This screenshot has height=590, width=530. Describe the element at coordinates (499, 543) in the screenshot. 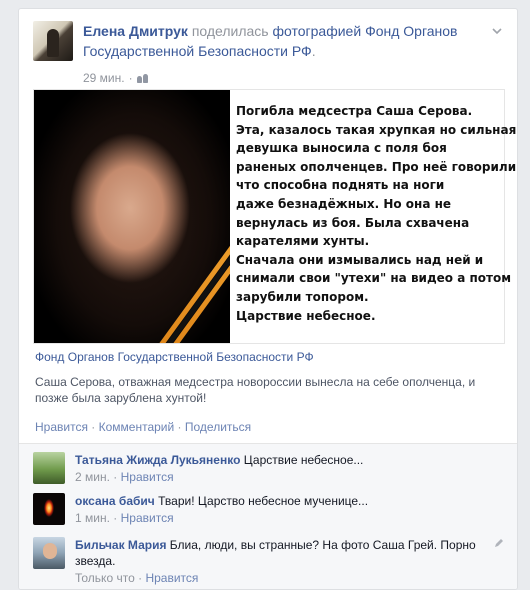

I see `pencil-icon` at that location.